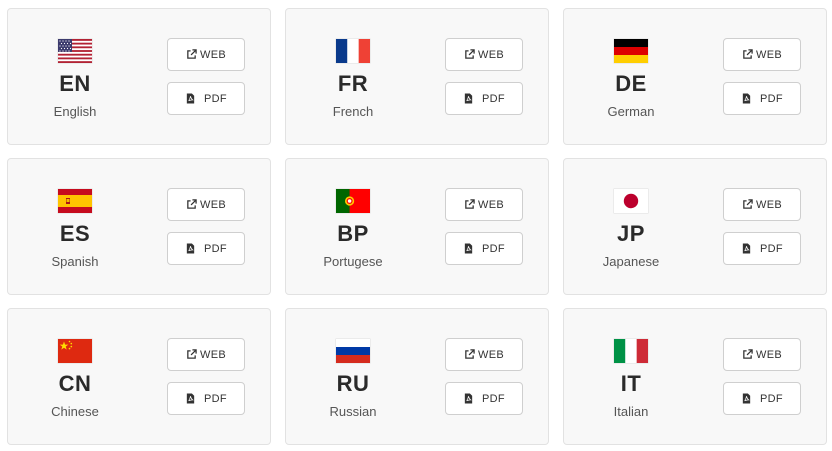 Image resolution: width=832 pixels, height=451 pixels. What do you see at coordinates (139, 376) in the screenshot?
I see `language-card-cn: CN Chinese WEB PDF` at bounding box center [139, 376].